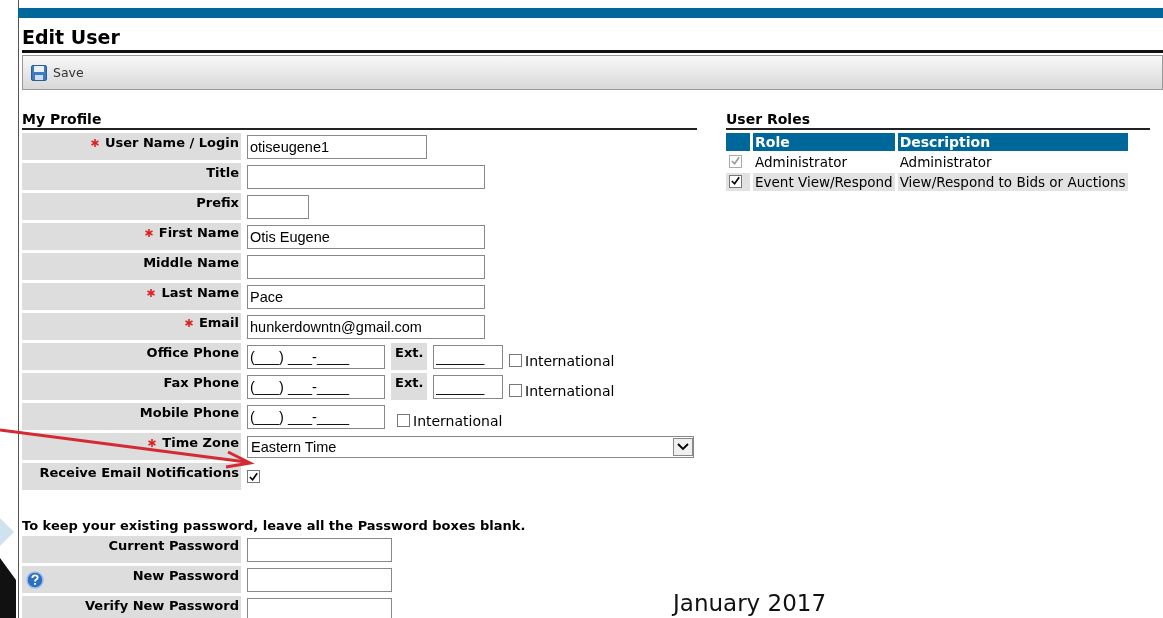 This screenshot has width=1163, height=618. Describe the element at coordinates (1012, 142) in the screenshot. I see `column-header: Description` at that location.